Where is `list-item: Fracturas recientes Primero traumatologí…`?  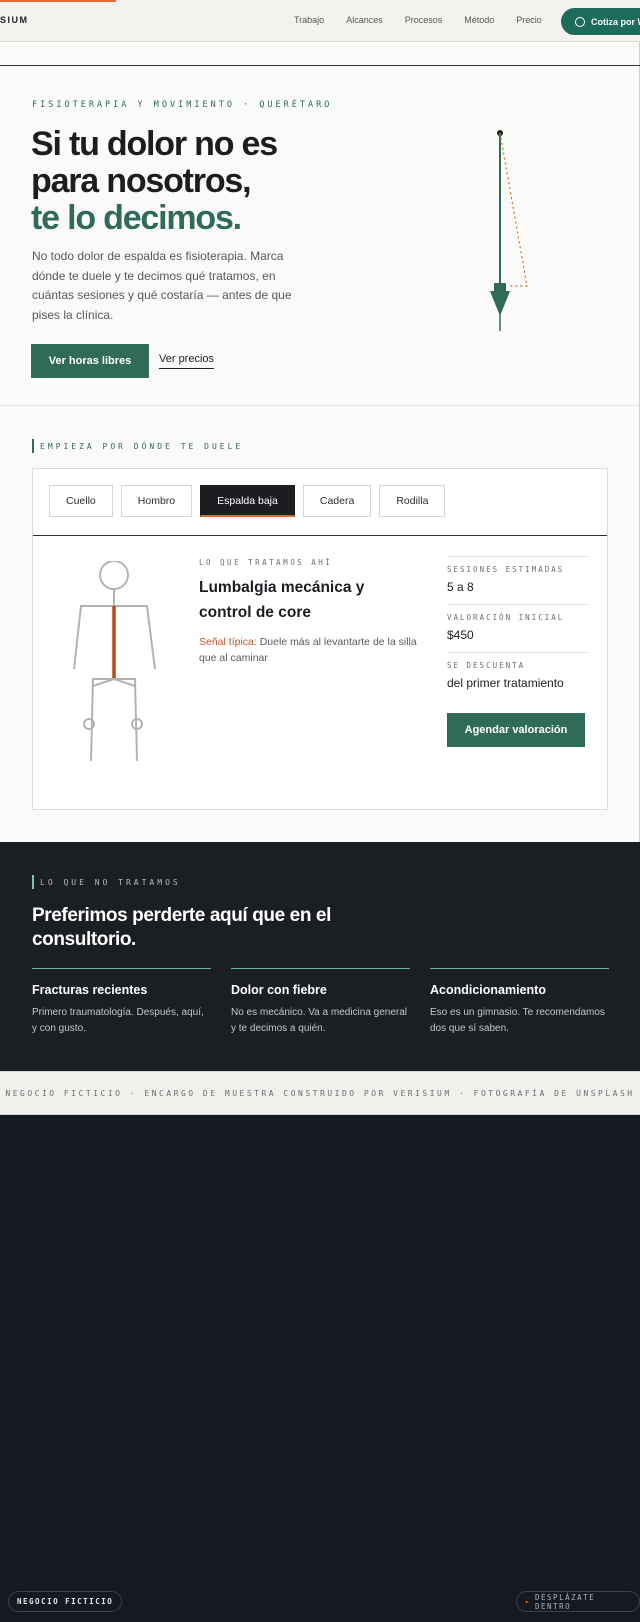 list-item: Fracturas recientes Primero traumatologí… is located at coordinates (121, 1002).